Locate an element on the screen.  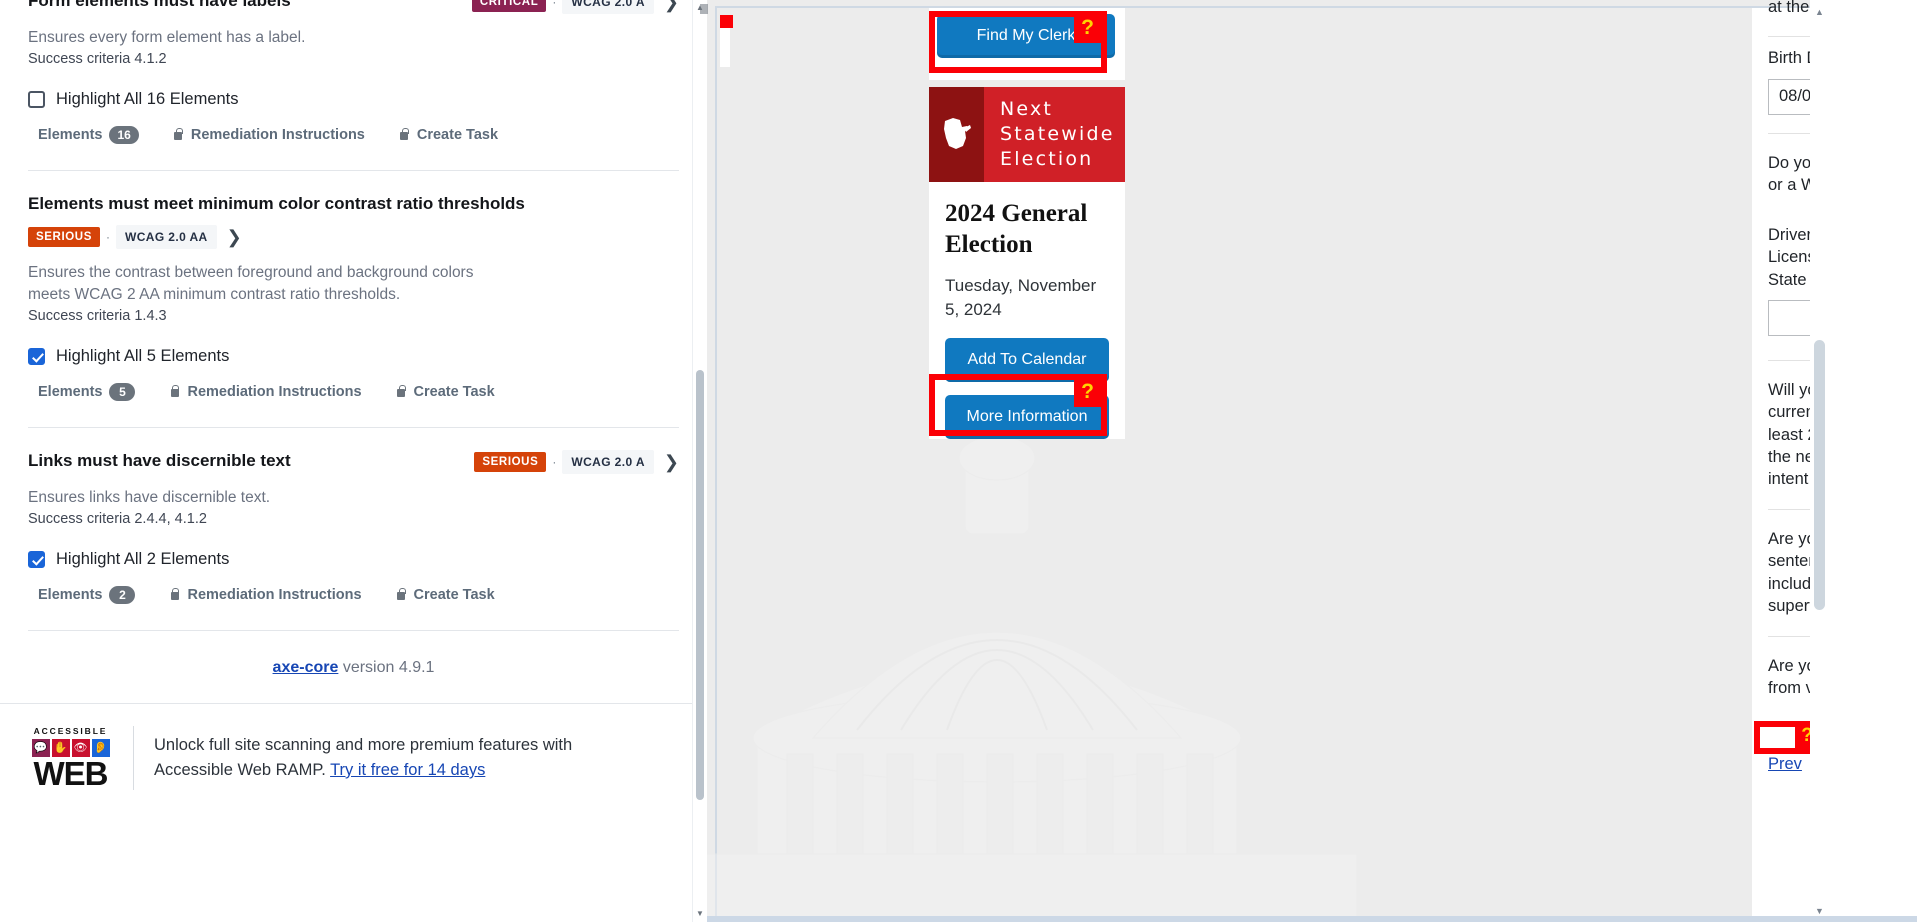
rule-title: Form elements must have labels is located at coordinates (159, 5).